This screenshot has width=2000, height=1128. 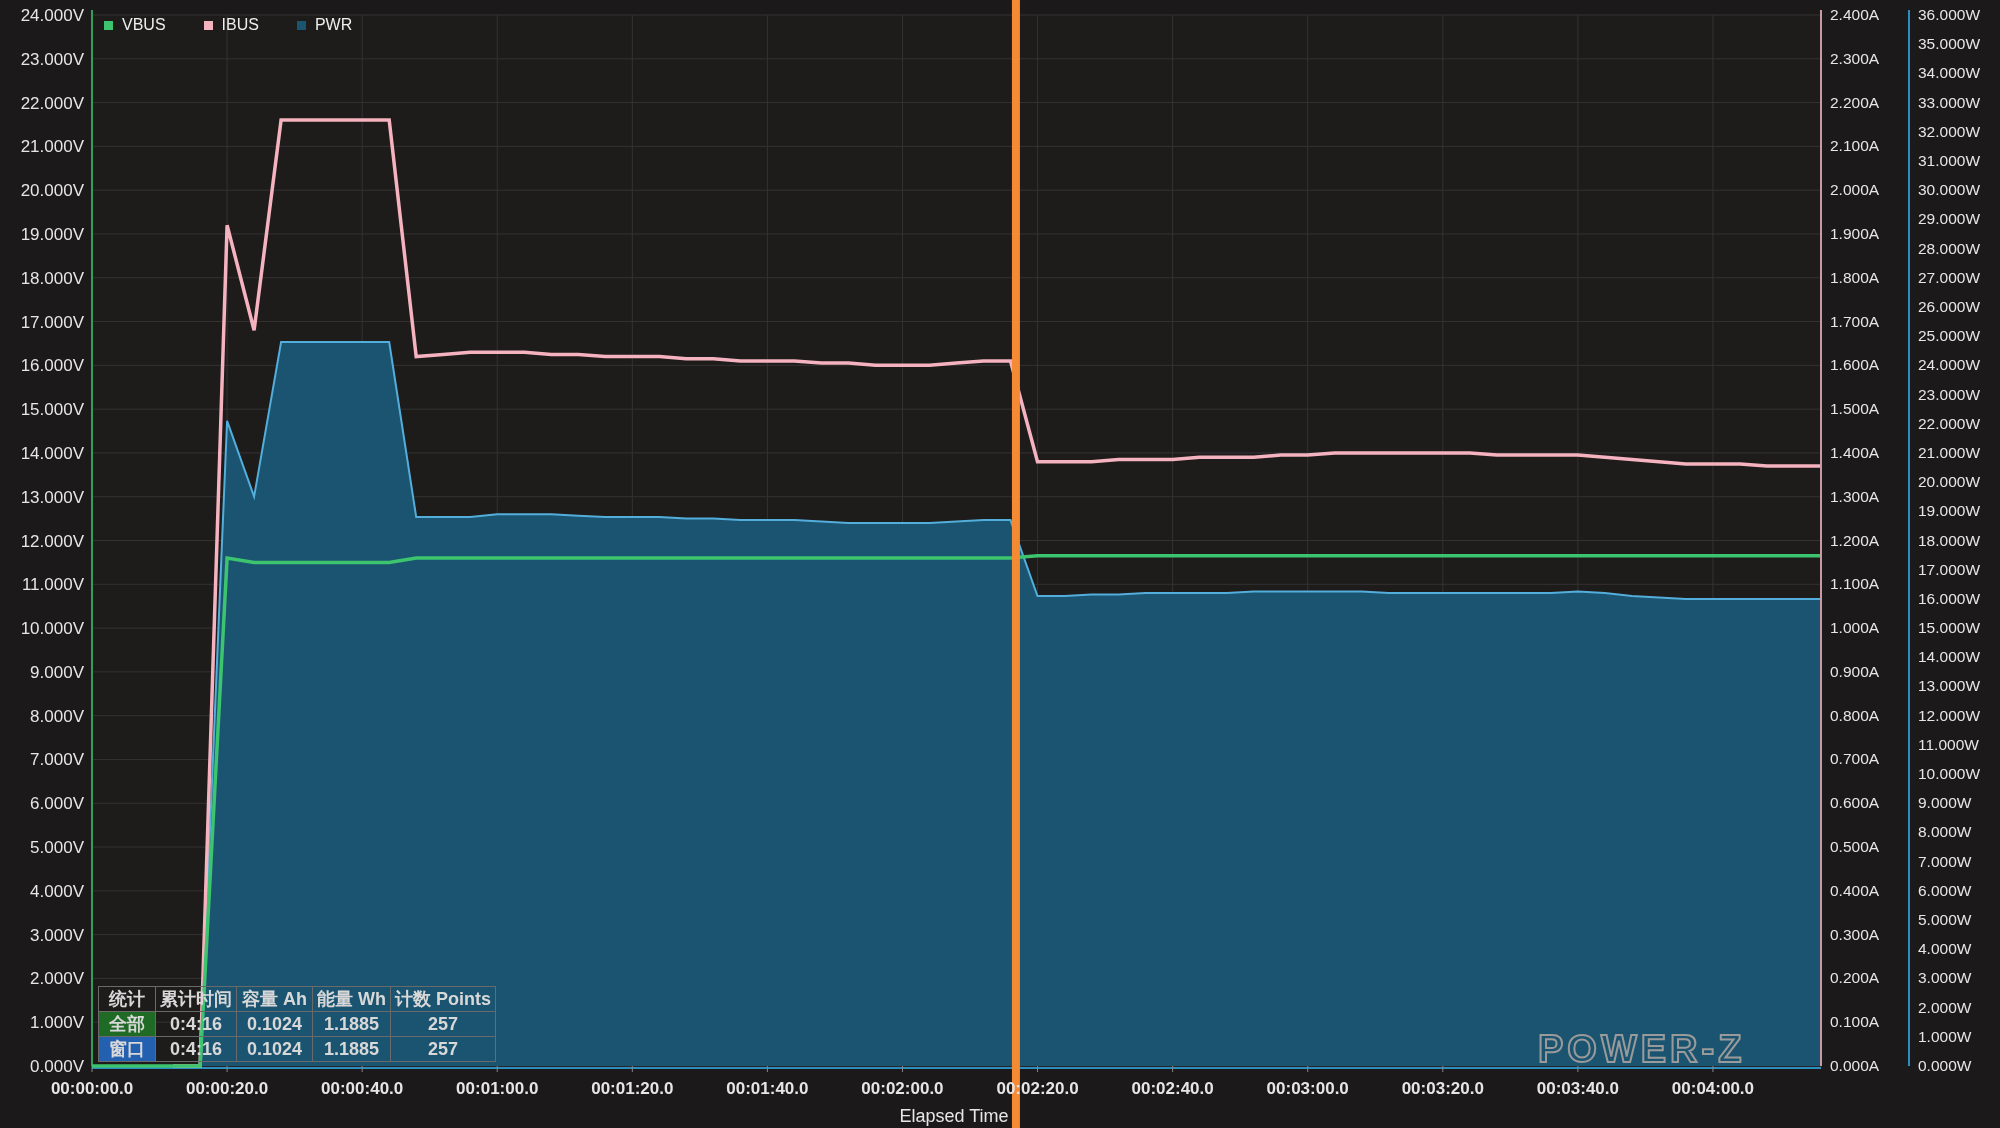 What do you see at coordinates (1945, 920) in the screenshot?
I see `axis-tick-label: 5.000W` at bounding box center [1945, 920].